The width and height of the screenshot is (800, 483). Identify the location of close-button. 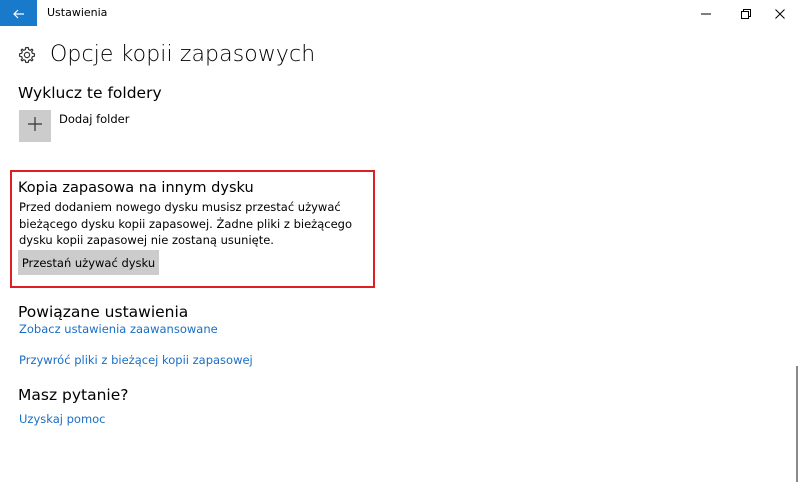
(780, 13).